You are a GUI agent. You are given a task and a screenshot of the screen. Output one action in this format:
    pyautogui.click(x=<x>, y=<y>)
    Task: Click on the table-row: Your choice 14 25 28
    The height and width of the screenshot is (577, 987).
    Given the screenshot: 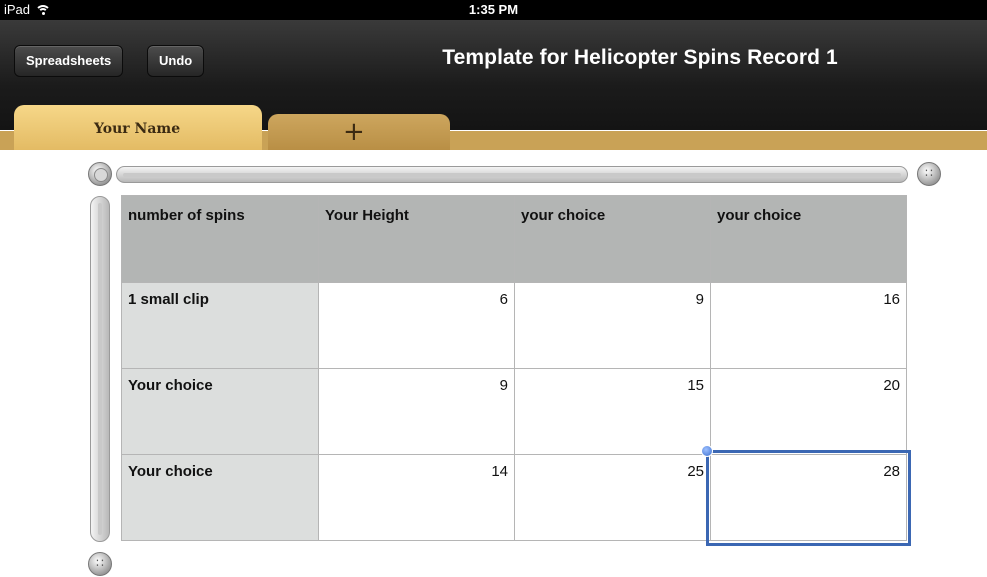 What is the action you would take?
    pyautogui.click(x=514, y=497)
    